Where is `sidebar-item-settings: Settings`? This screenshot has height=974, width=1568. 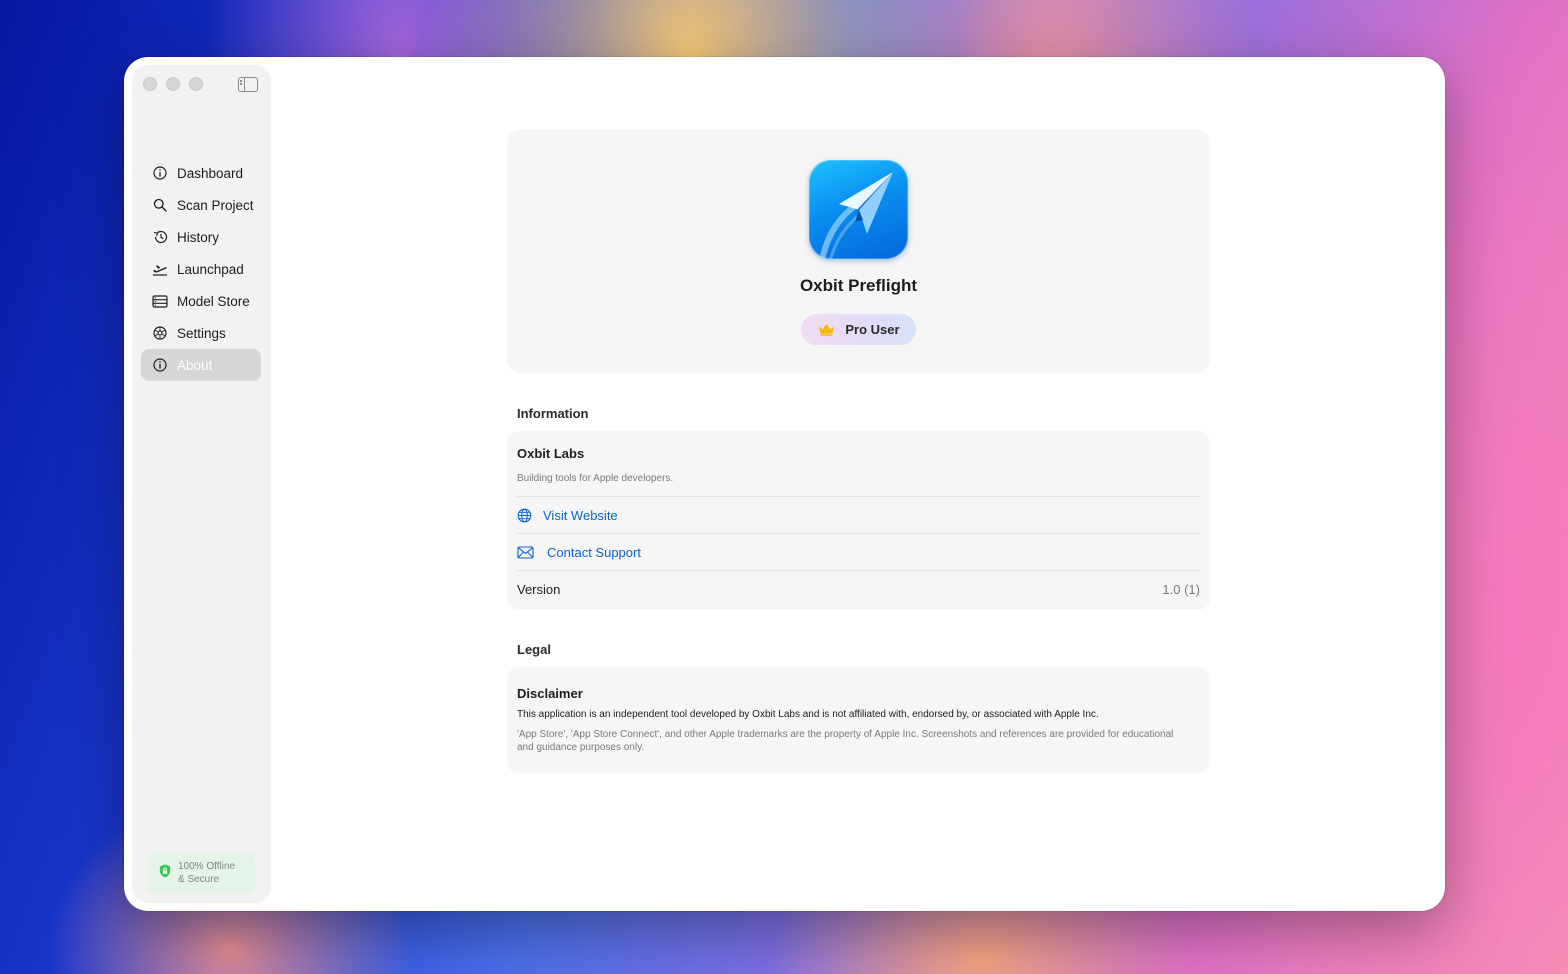 sidebar-item-settings: Settings is located at coordinates (201, 333).